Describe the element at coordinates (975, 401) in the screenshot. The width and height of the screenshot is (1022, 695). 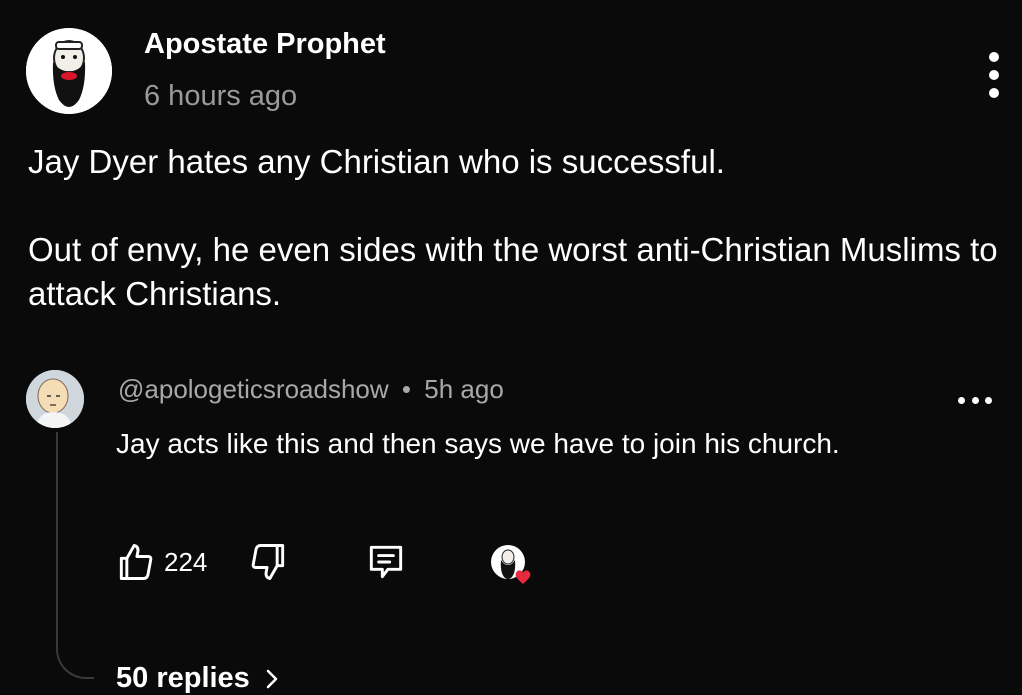
I see `reply-more-options-horizontal-dots-icon` at that location.